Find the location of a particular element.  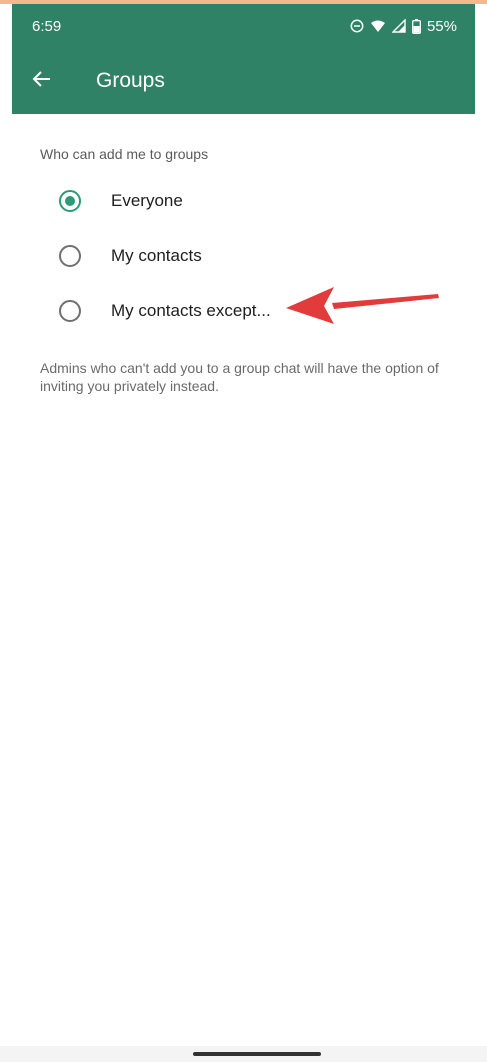

battery-icon is located at coordinates (416, 26).